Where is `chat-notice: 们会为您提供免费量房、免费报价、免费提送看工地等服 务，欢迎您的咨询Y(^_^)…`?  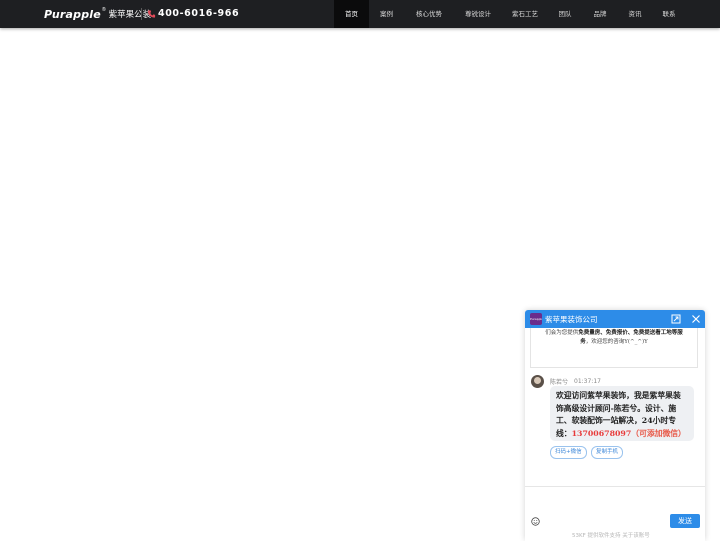 chat-notice: 们会为您提供免费量房、免费报价、免费提送看工地等服 务，欢迎您的咨询Y(^_^)… is located at coordinates (614, 348).